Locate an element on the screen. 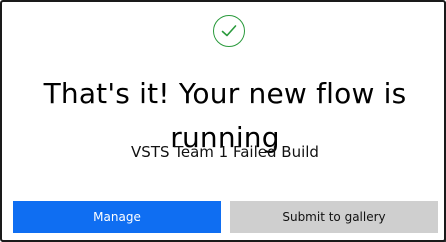  submit-to-gallery-button: Submit to gallery is located at coordinates (334, 217).